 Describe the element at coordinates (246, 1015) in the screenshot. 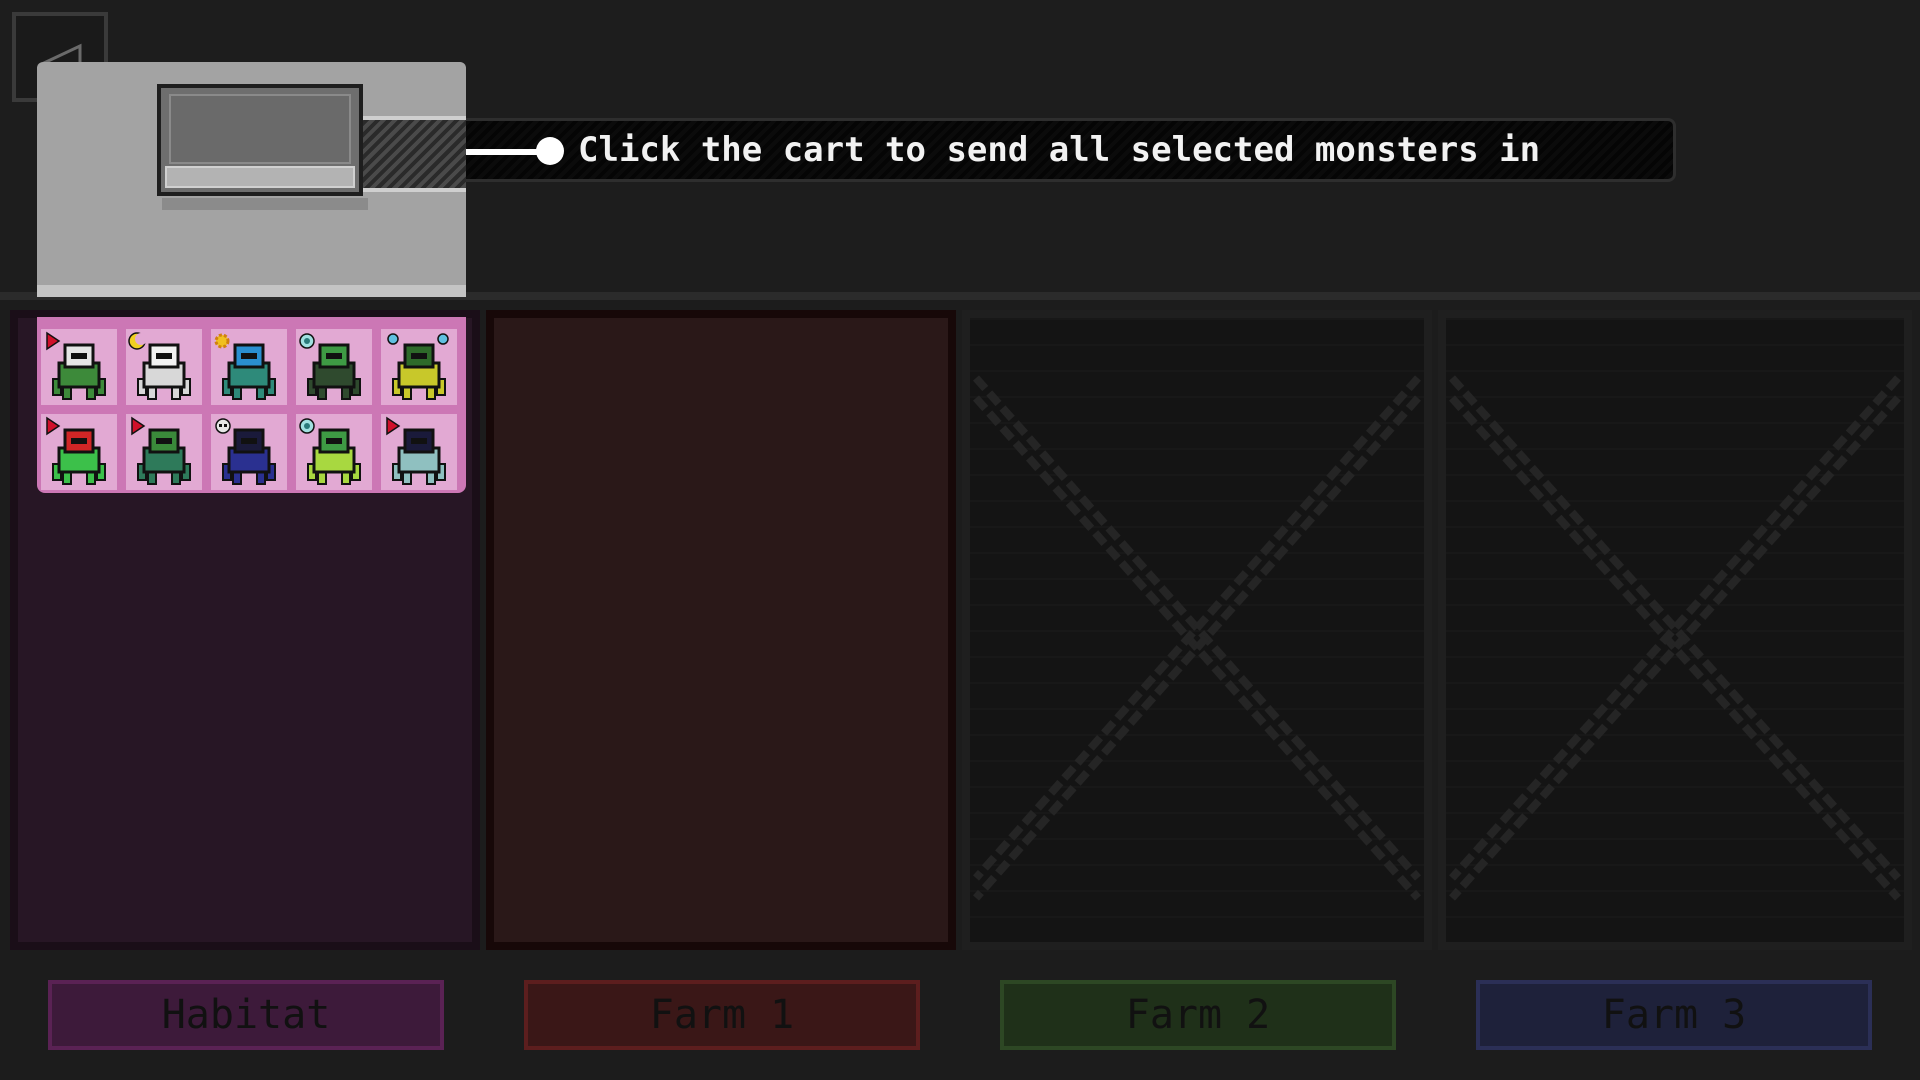

I see `habitat-tab: Habitat` at that location.